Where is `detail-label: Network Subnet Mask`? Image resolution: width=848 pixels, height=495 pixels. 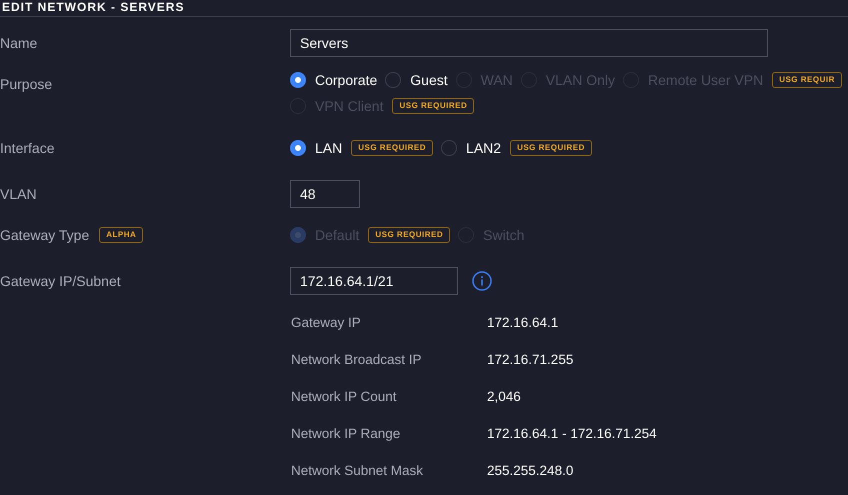
detail-label: Network Subnet Mask is located at coordinates (357, 470).